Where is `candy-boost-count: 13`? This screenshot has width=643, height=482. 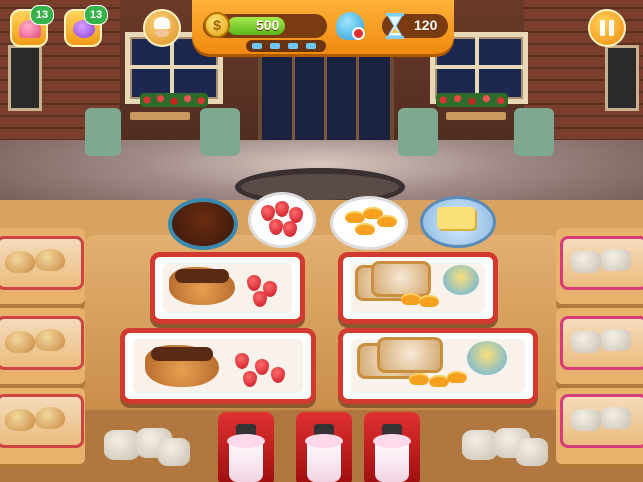
candy-boost-count: 13 is located at coordinates (96, 15).